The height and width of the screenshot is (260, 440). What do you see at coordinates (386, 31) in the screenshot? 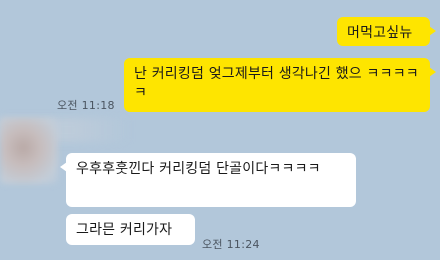
I see `my-message-bubble: 머먹고싶뉴` at bounding box center [386, 31].